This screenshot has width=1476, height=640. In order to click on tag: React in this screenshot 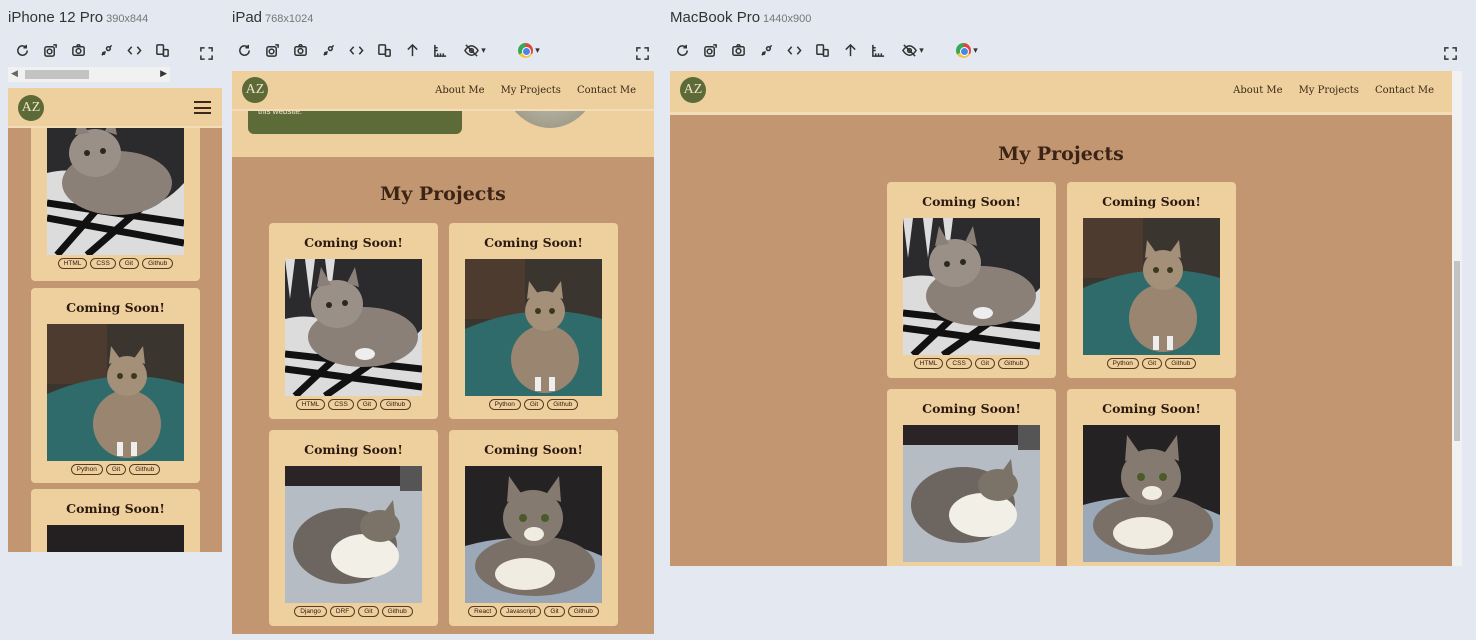, I will do `click(483, 611)`.